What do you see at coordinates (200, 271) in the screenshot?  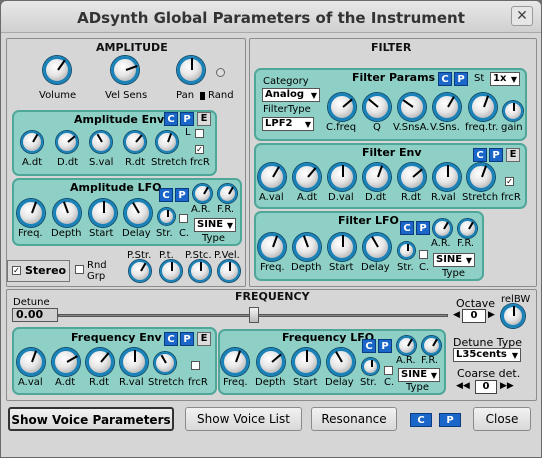 I see `pstc-knob` at bounding box center [200, 271].